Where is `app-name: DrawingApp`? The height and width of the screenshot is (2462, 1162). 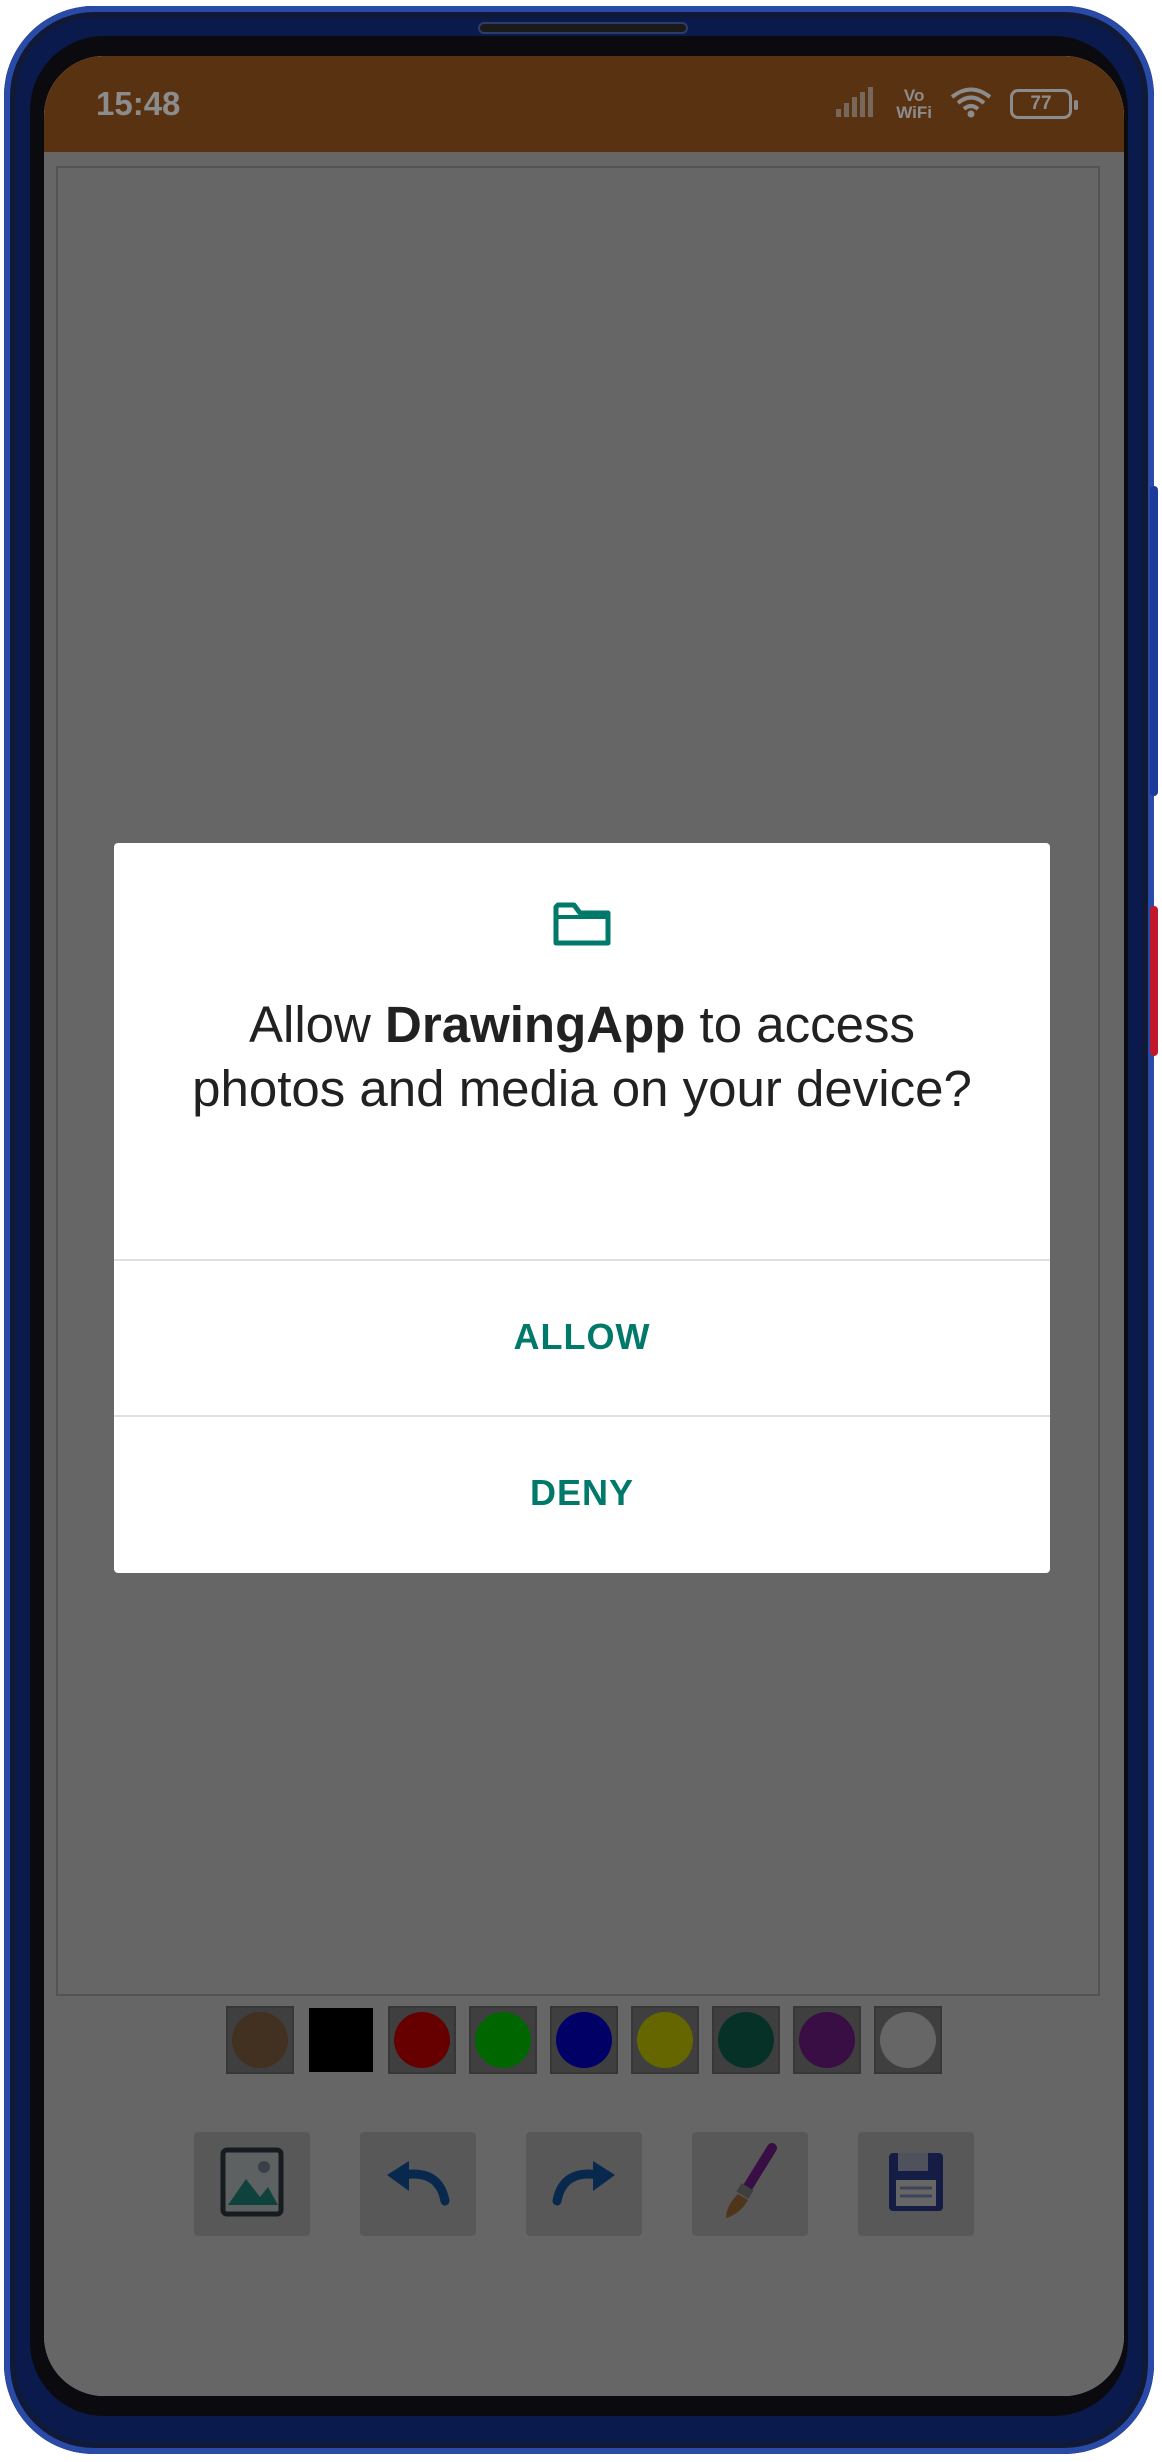 app-name: DrawingApp is located at coordinates (535, 1024).